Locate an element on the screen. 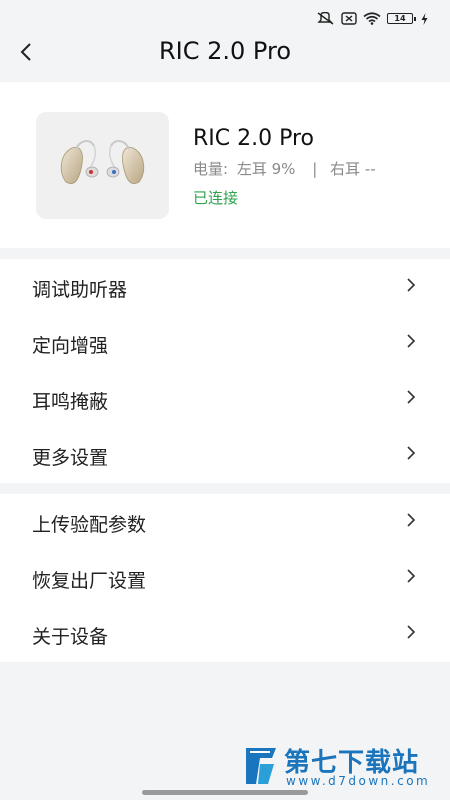 The width and height of the screenshot is (450, 800). wifi-icon is located at coordinates (372, 18).